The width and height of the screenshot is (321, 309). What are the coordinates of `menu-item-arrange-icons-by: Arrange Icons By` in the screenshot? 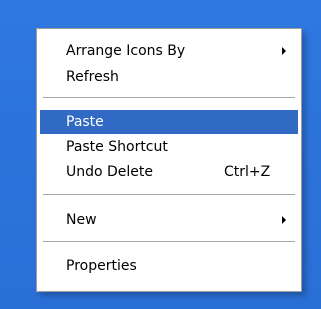 It's located at (169, 51).